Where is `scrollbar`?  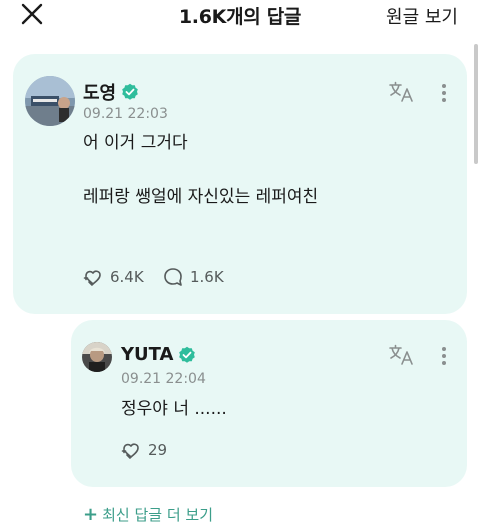 scrollbar is located at coordinates (476, 104).